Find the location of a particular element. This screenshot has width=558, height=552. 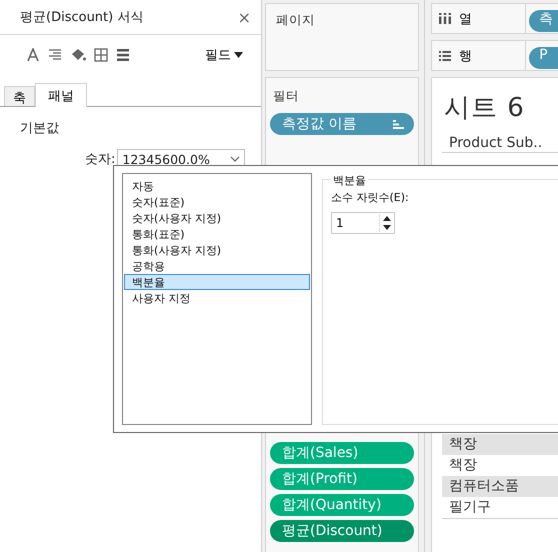

list-item: 통화(사용자 지정) is located at coordinates (217, 250).